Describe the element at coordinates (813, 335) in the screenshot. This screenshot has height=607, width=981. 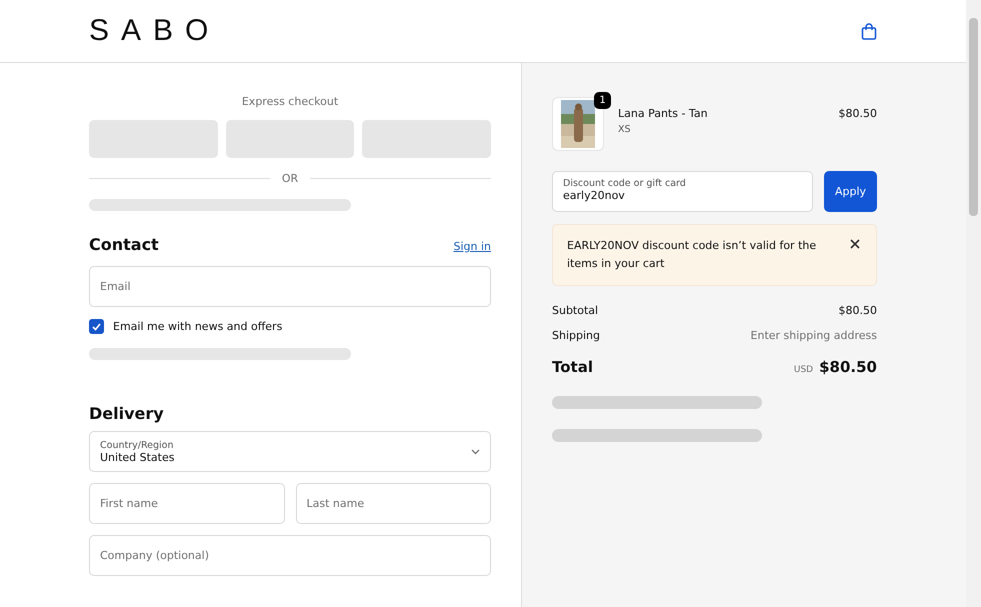
I see `summary-value: Enter shipping address` at that location.